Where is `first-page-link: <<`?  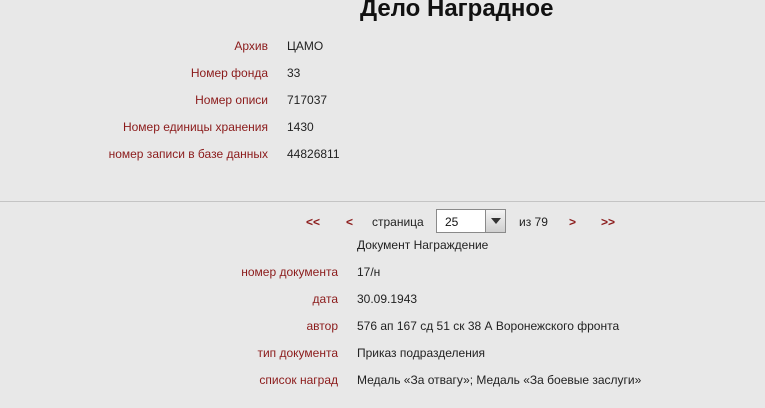
first-page-link: << is located at coordinates (313, 222).